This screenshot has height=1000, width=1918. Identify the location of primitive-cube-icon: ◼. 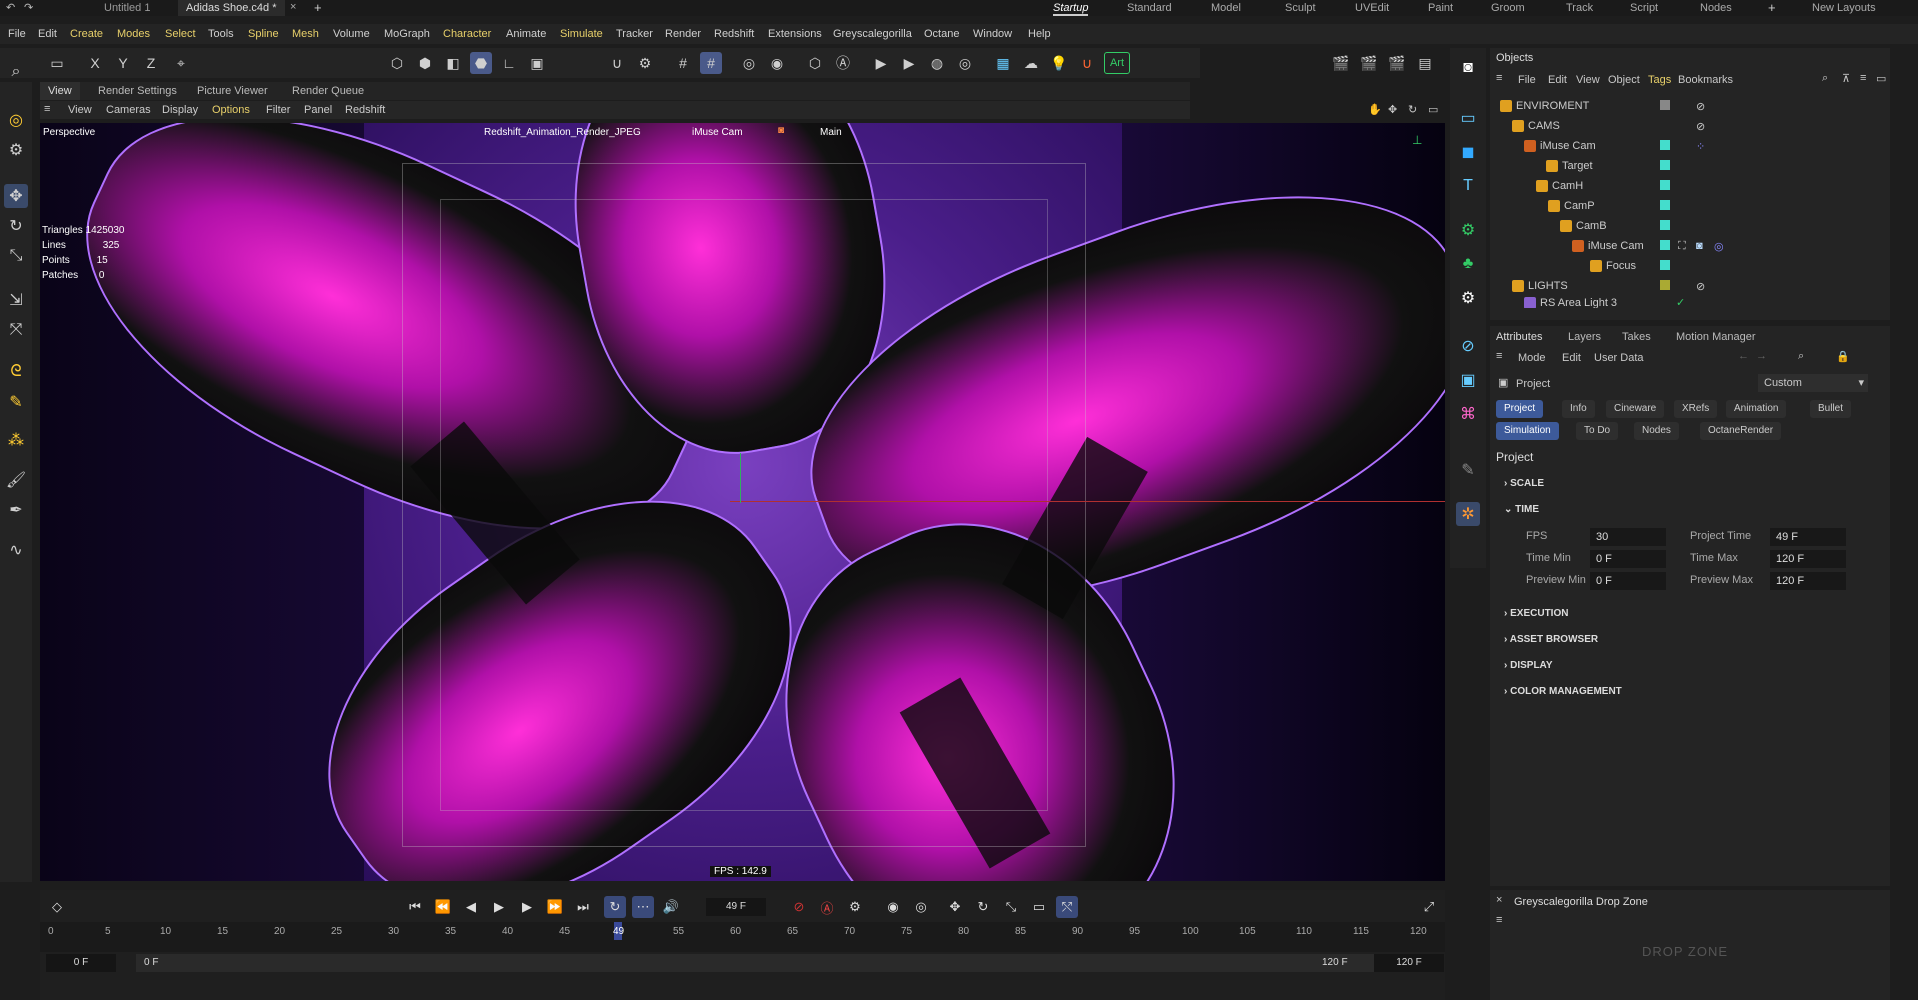
(1468, 152).